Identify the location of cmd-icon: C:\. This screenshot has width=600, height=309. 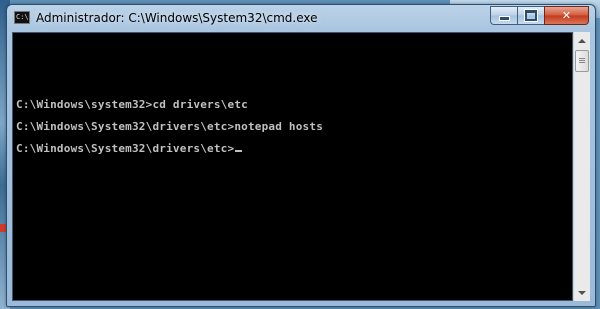
(22, 17).